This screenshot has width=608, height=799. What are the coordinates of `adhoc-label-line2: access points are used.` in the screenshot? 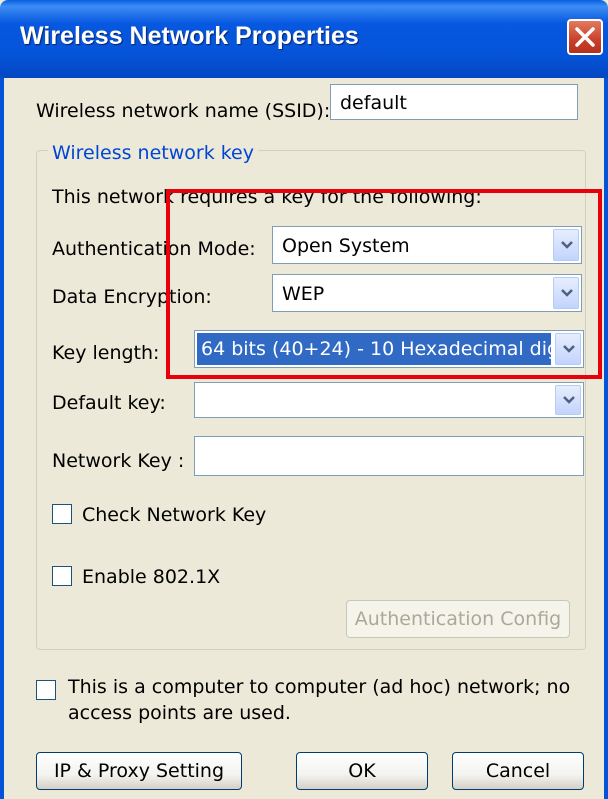 It's located at (179, 713).